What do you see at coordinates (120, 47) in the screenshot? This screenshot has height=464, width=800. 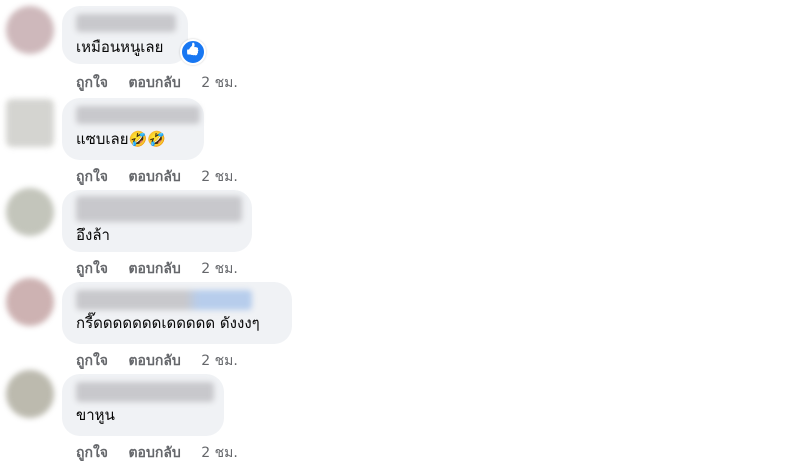 I see `comment-text: เหมือนหนูเลย` at bounding box center [120, 47].